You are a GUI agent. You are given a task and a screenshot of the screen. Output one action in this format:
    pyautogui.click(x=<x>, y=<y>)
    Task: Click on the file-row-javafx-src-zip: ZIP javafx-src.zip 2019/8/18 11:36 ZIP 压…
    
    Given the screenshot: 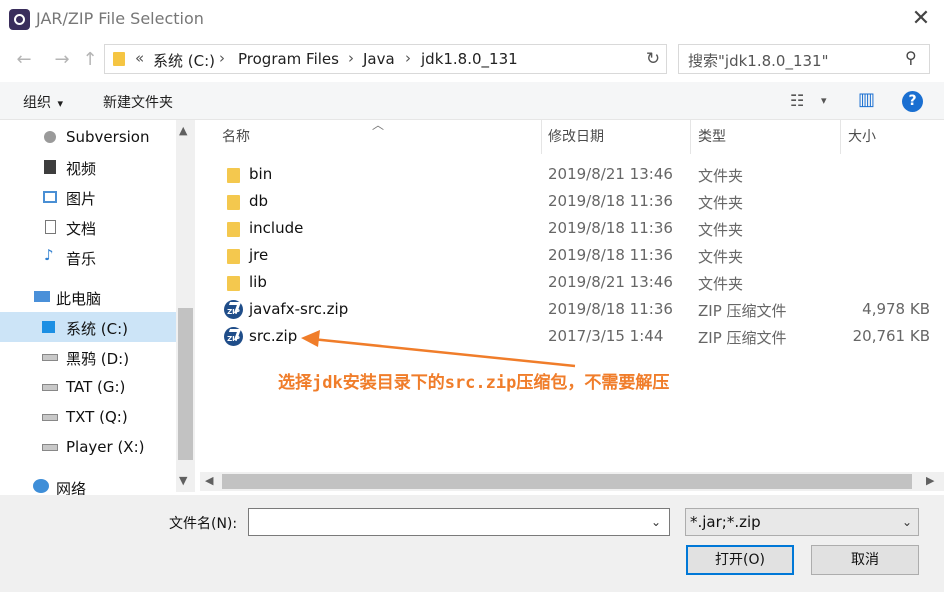 What is the action you would take?
    pyautogui.click(x=572, y=309)
    